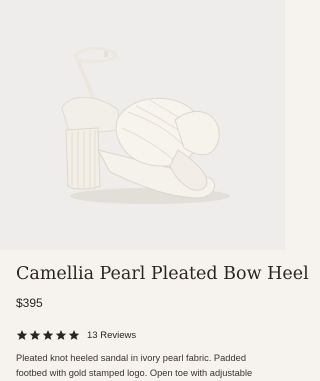 This screenshot has height=381, width=320. What do you see at coordinates (29, 303) in the screenshot?
I see `product-price: $395` at bounding box center [29, 303].